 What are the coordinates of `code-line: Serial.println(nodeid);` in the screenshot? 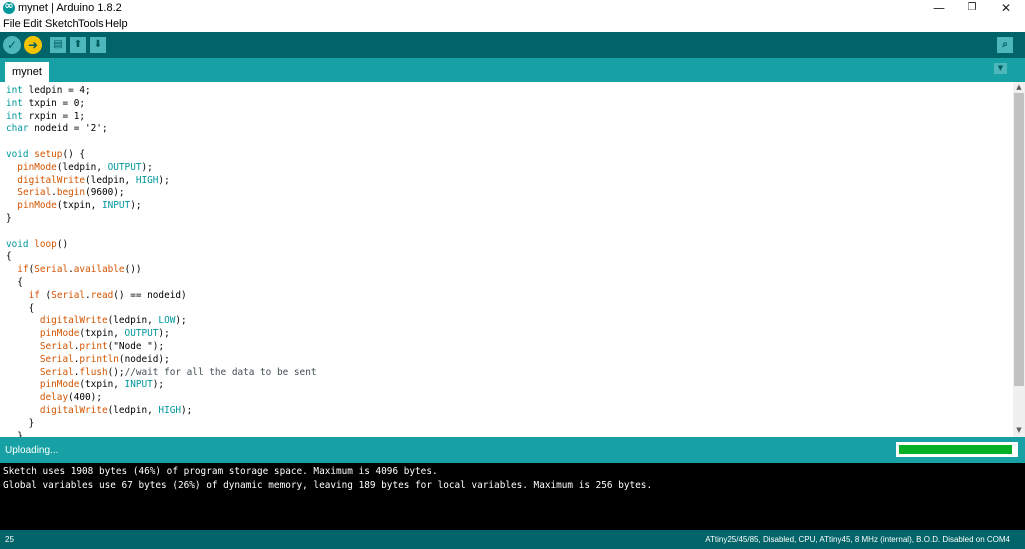 It's located at (104, 359).